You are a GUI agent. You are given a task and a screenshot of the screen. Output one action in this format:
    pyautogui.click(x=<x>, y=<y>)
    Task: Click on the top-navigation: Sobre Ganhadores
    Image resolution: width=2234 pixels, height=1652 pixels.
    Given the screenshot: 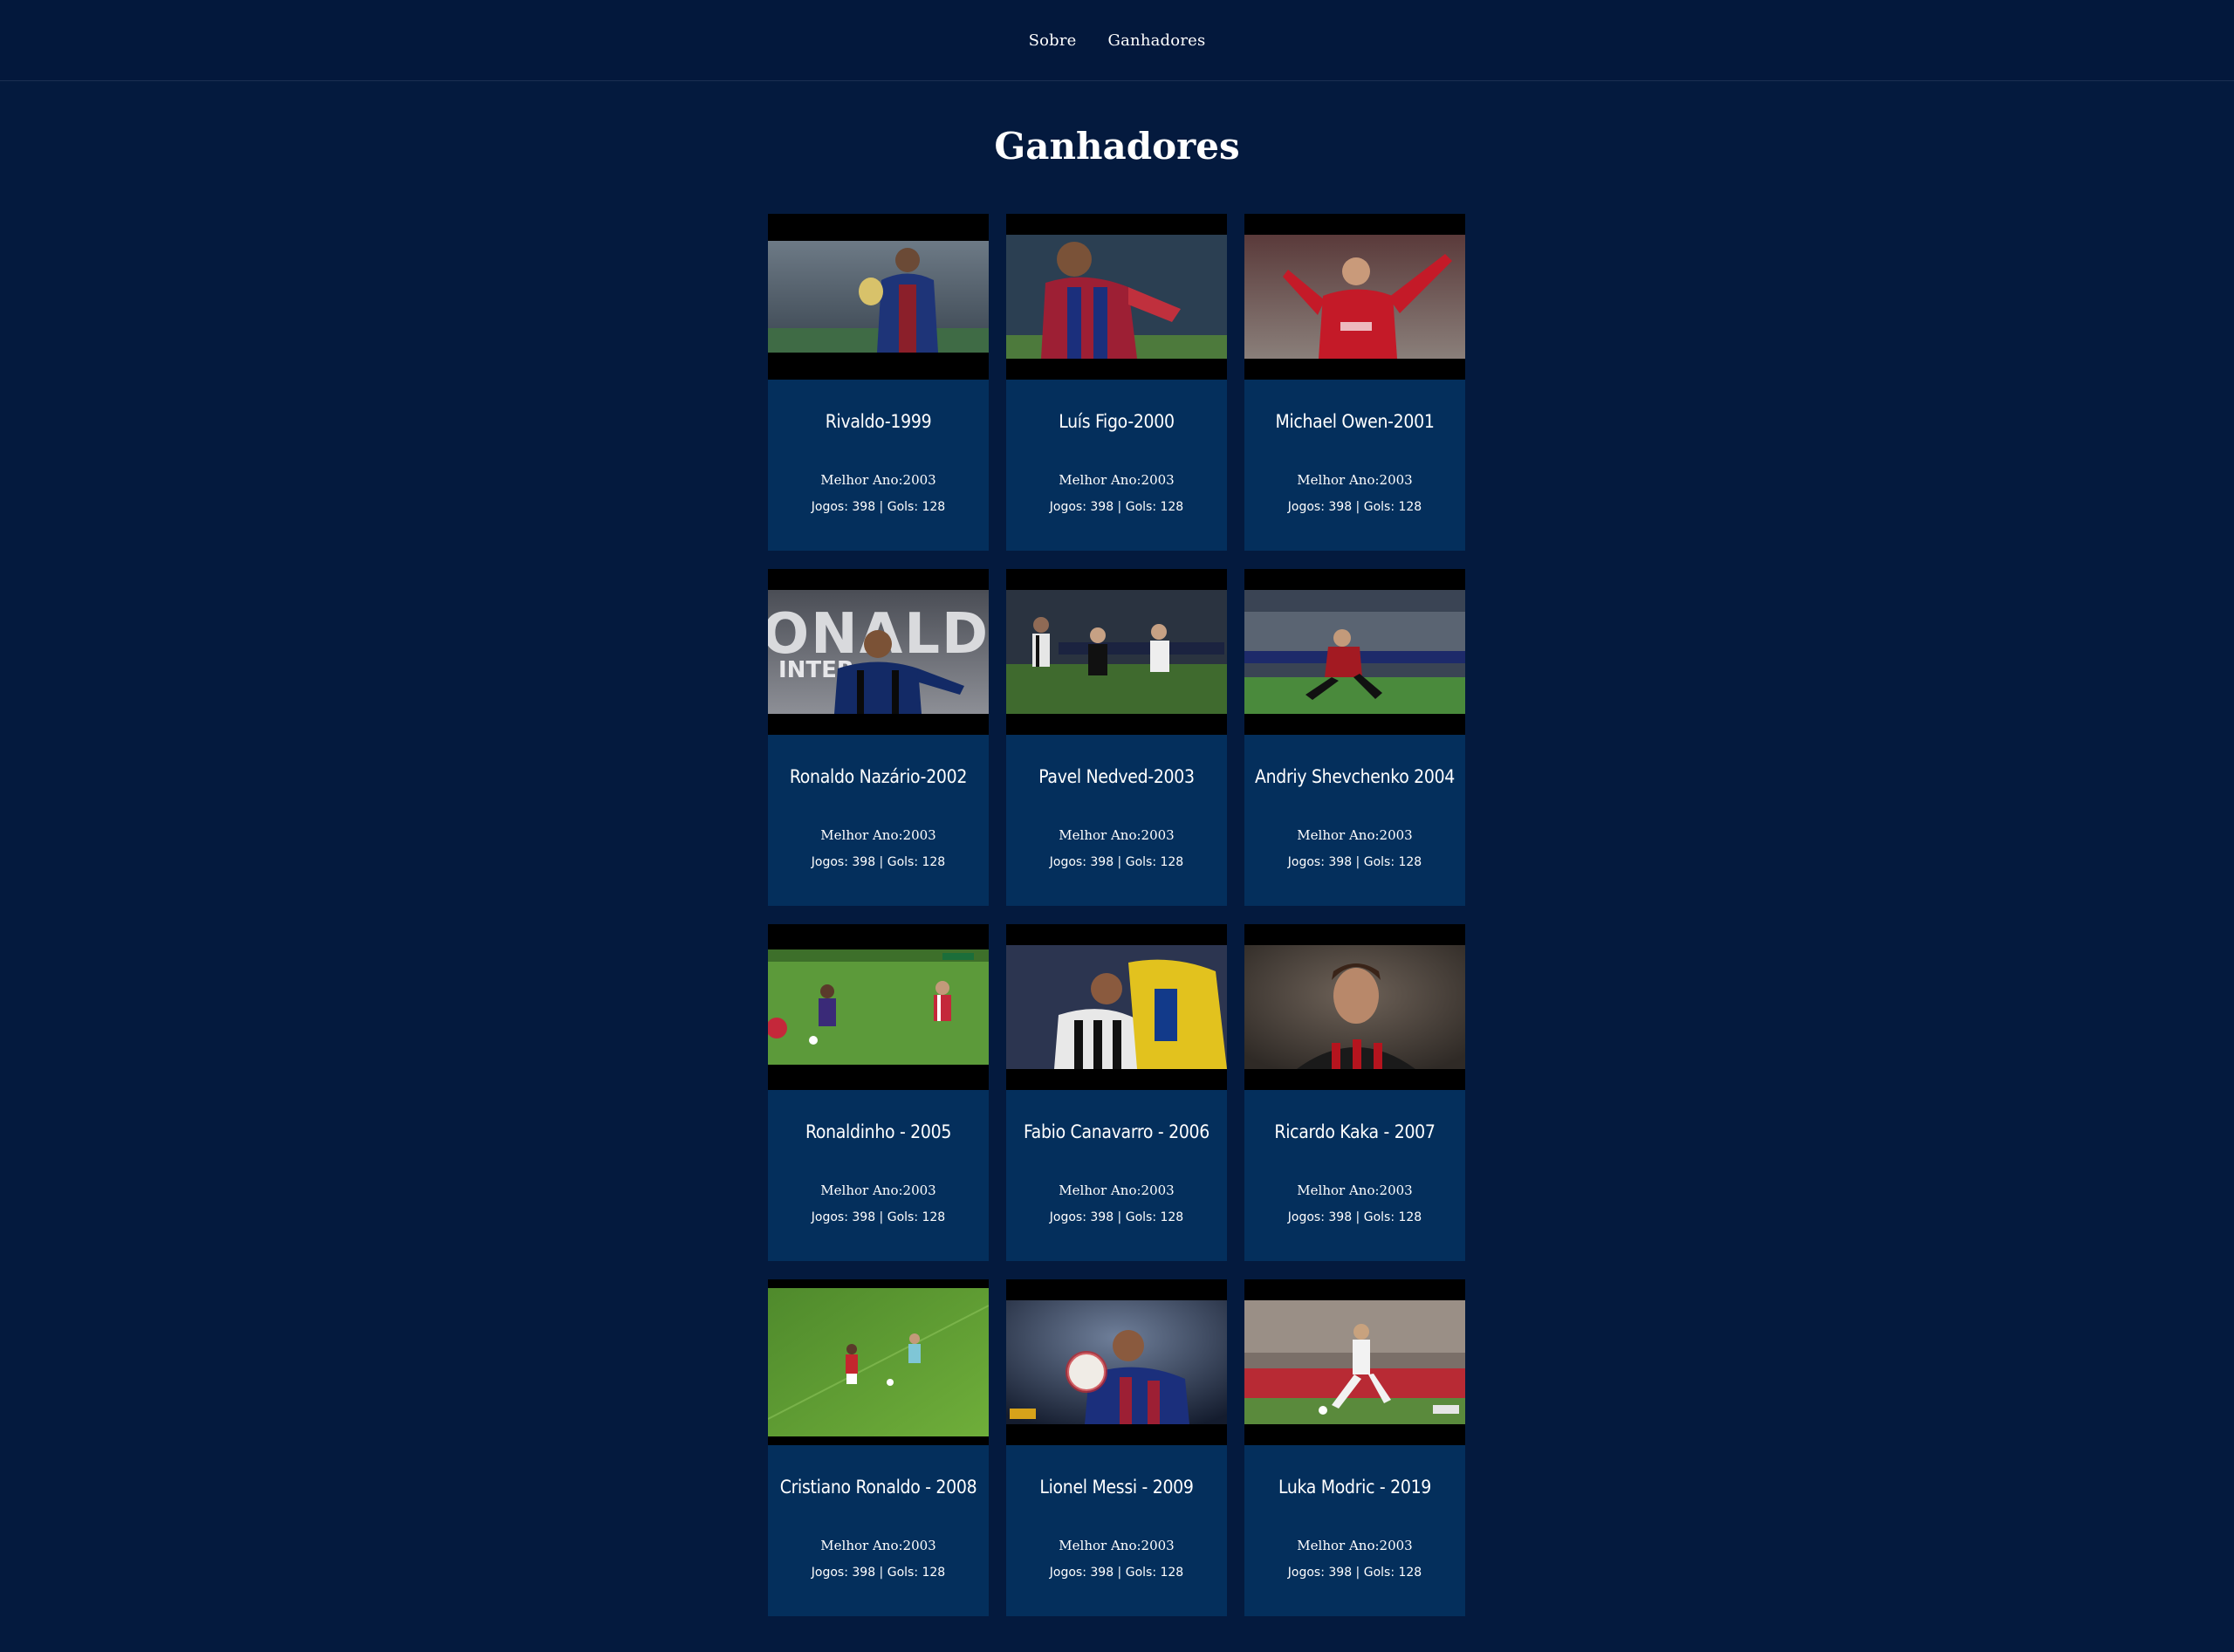 What is the action you would take?
    pyautogui.click(x=1117, y=40)
    